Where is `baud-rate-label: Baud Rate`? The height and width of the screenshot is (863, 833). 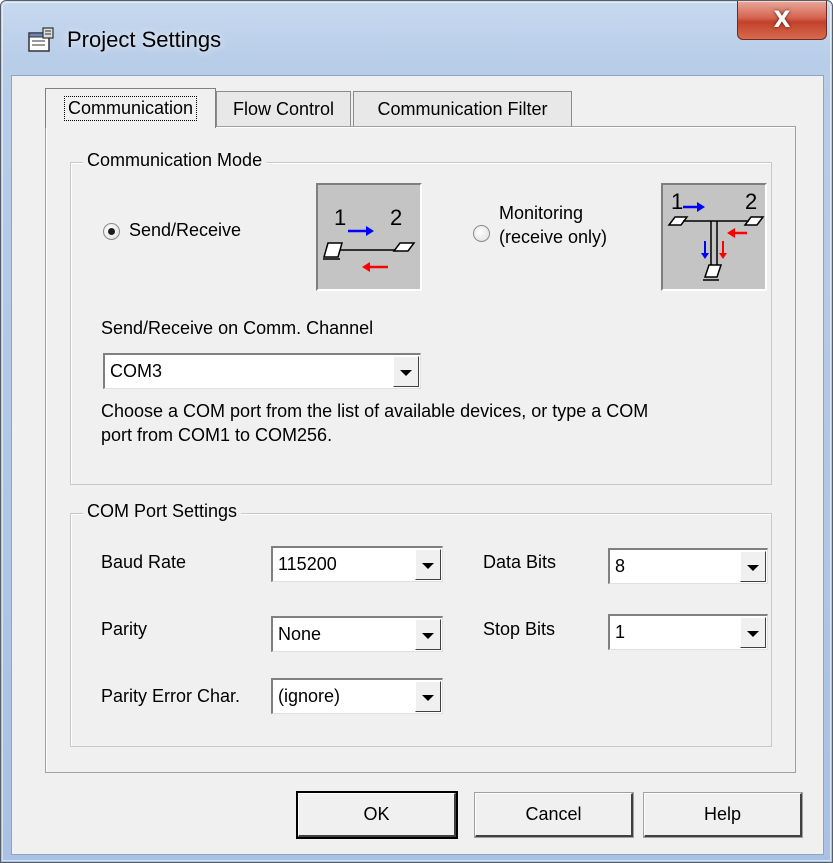
baud-rate-label: Baud Rate is located at coordinates (144, 562).